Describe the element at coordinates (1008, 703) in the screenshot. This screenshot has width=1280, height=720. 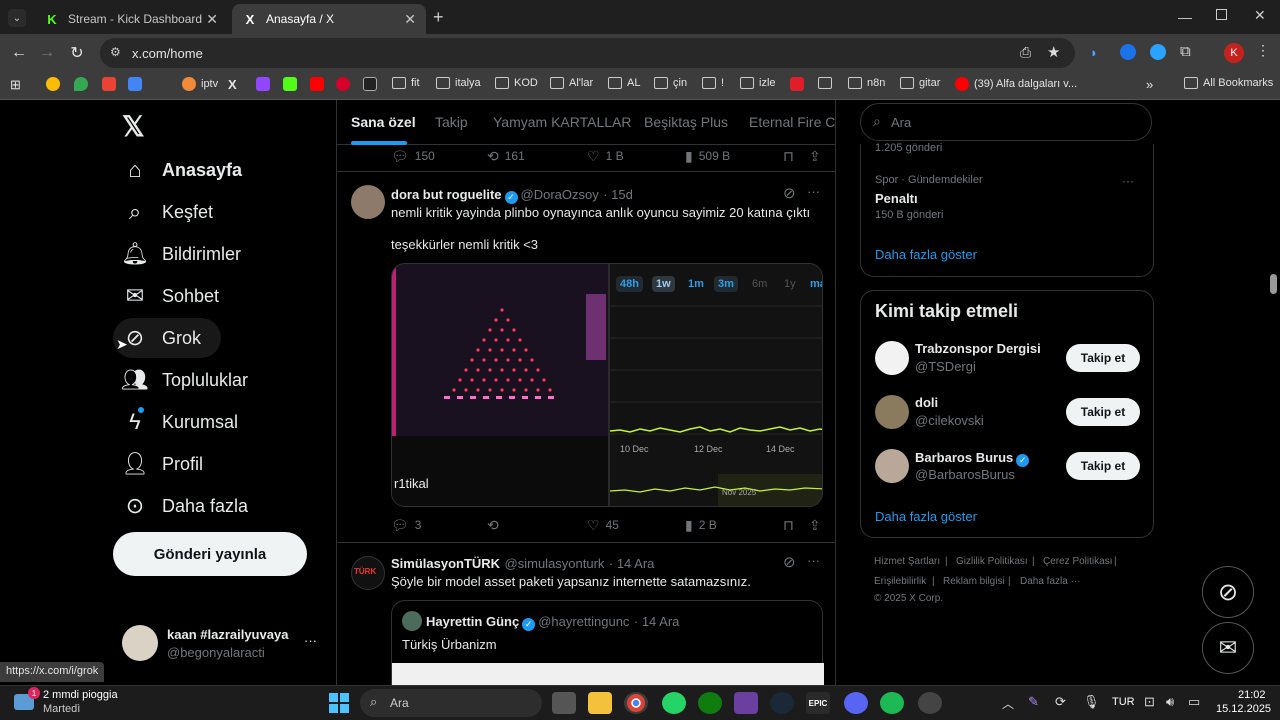
I see `tray-overflow-icon: ︿` at that location.